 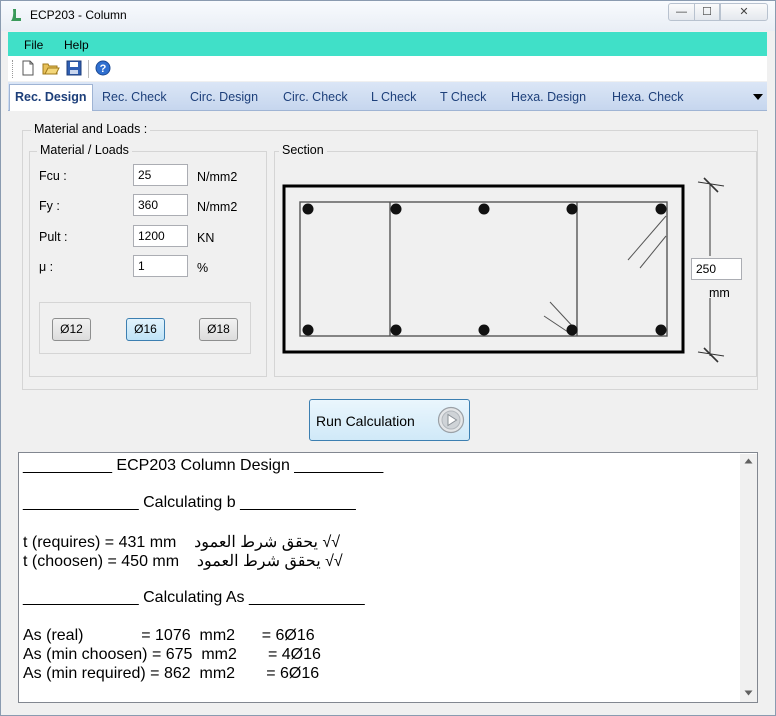 What do you see at coordinates (365, 421) in the screenshot?
I see `run-calculation-label: Run Calculation` at bounding box center [365, 421].